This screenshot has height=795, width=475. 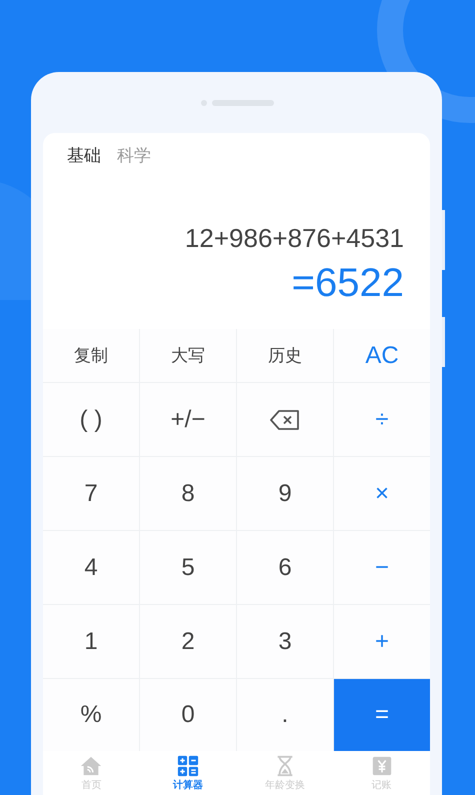 What do you see at coordinates (382, 567) in the screenshot?
I see `operator-key: −` at bounding box center [382, 567].